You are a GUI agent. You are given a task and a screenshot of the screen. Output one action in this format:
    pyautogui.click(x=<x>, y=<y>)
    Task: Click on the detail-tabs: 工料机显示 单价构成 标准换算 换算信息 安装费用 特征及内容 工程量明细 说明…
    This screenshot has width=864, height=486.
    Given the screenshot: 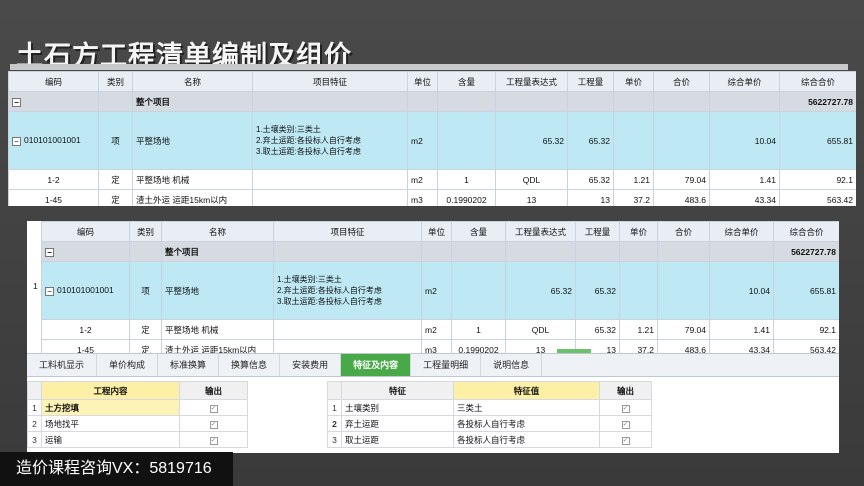 What is the action you would take?
    pyautogui.click(x=433, y=365)
    